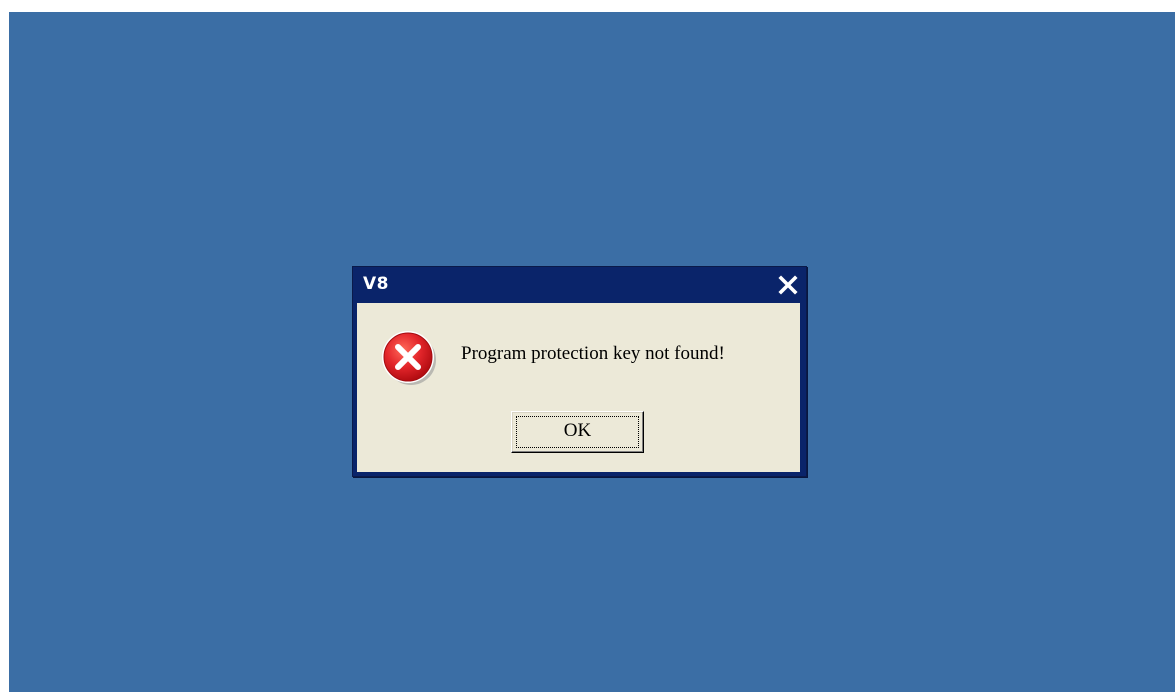 This screenshot has height=692, width=1175. Describe the element at coordinates (409, 358) in the screenshot. I see `error-icon` at that location.